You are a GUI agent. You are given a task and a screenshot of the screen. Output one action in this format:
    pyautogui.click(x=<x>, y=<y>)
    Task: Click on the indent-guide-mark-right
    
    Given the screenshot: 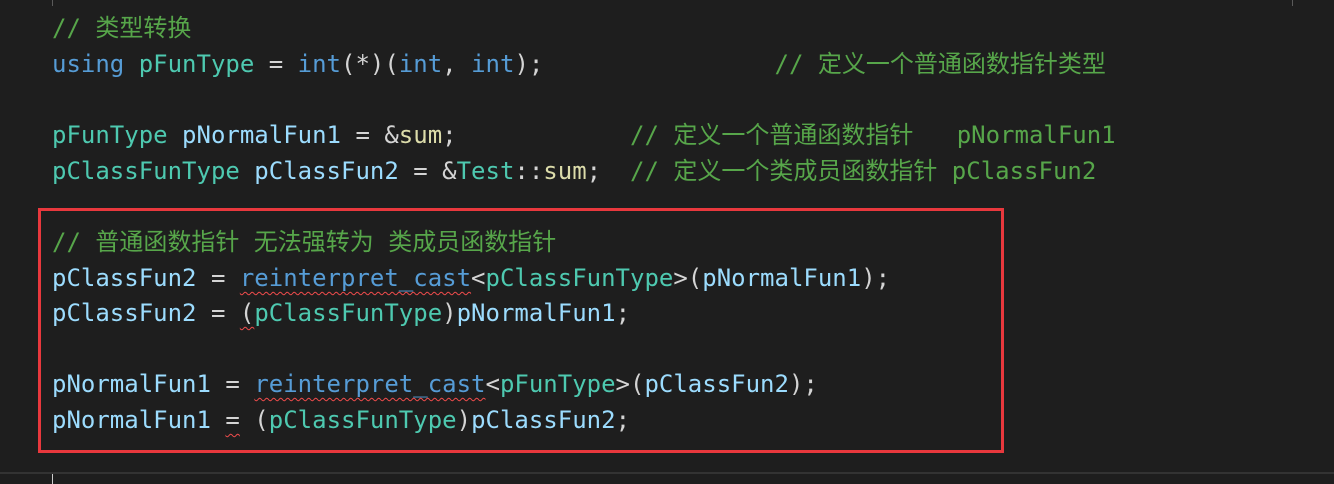 What is the action you would take?
    pyautogui.click(x=1292, y=3)
    